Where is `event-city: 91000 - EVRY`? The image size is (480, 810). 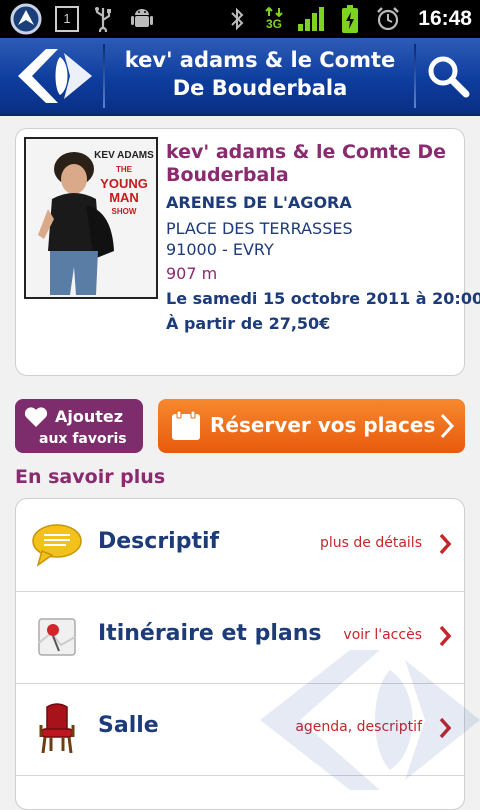
event-city: 91000 - EVRY is located at coordinates (220, 249).